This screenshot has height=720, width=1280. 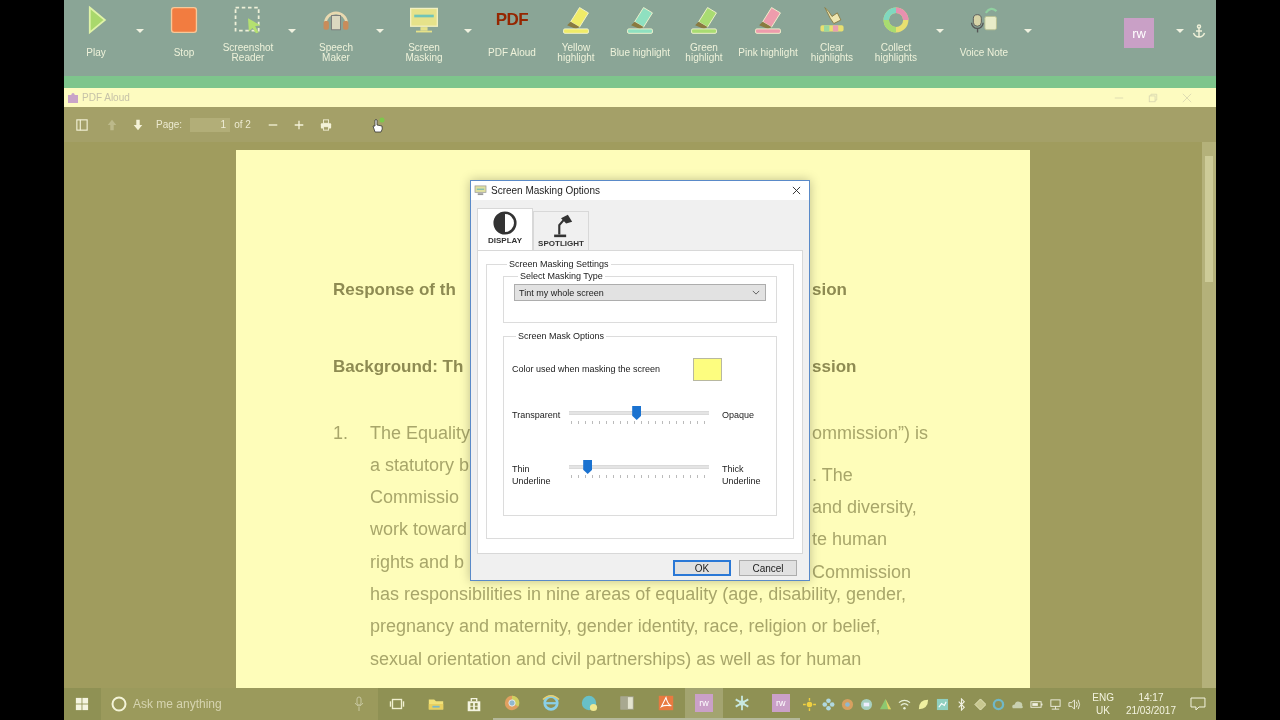 I want to click on cancel-button: Cancel, so click(x=768, y=568).